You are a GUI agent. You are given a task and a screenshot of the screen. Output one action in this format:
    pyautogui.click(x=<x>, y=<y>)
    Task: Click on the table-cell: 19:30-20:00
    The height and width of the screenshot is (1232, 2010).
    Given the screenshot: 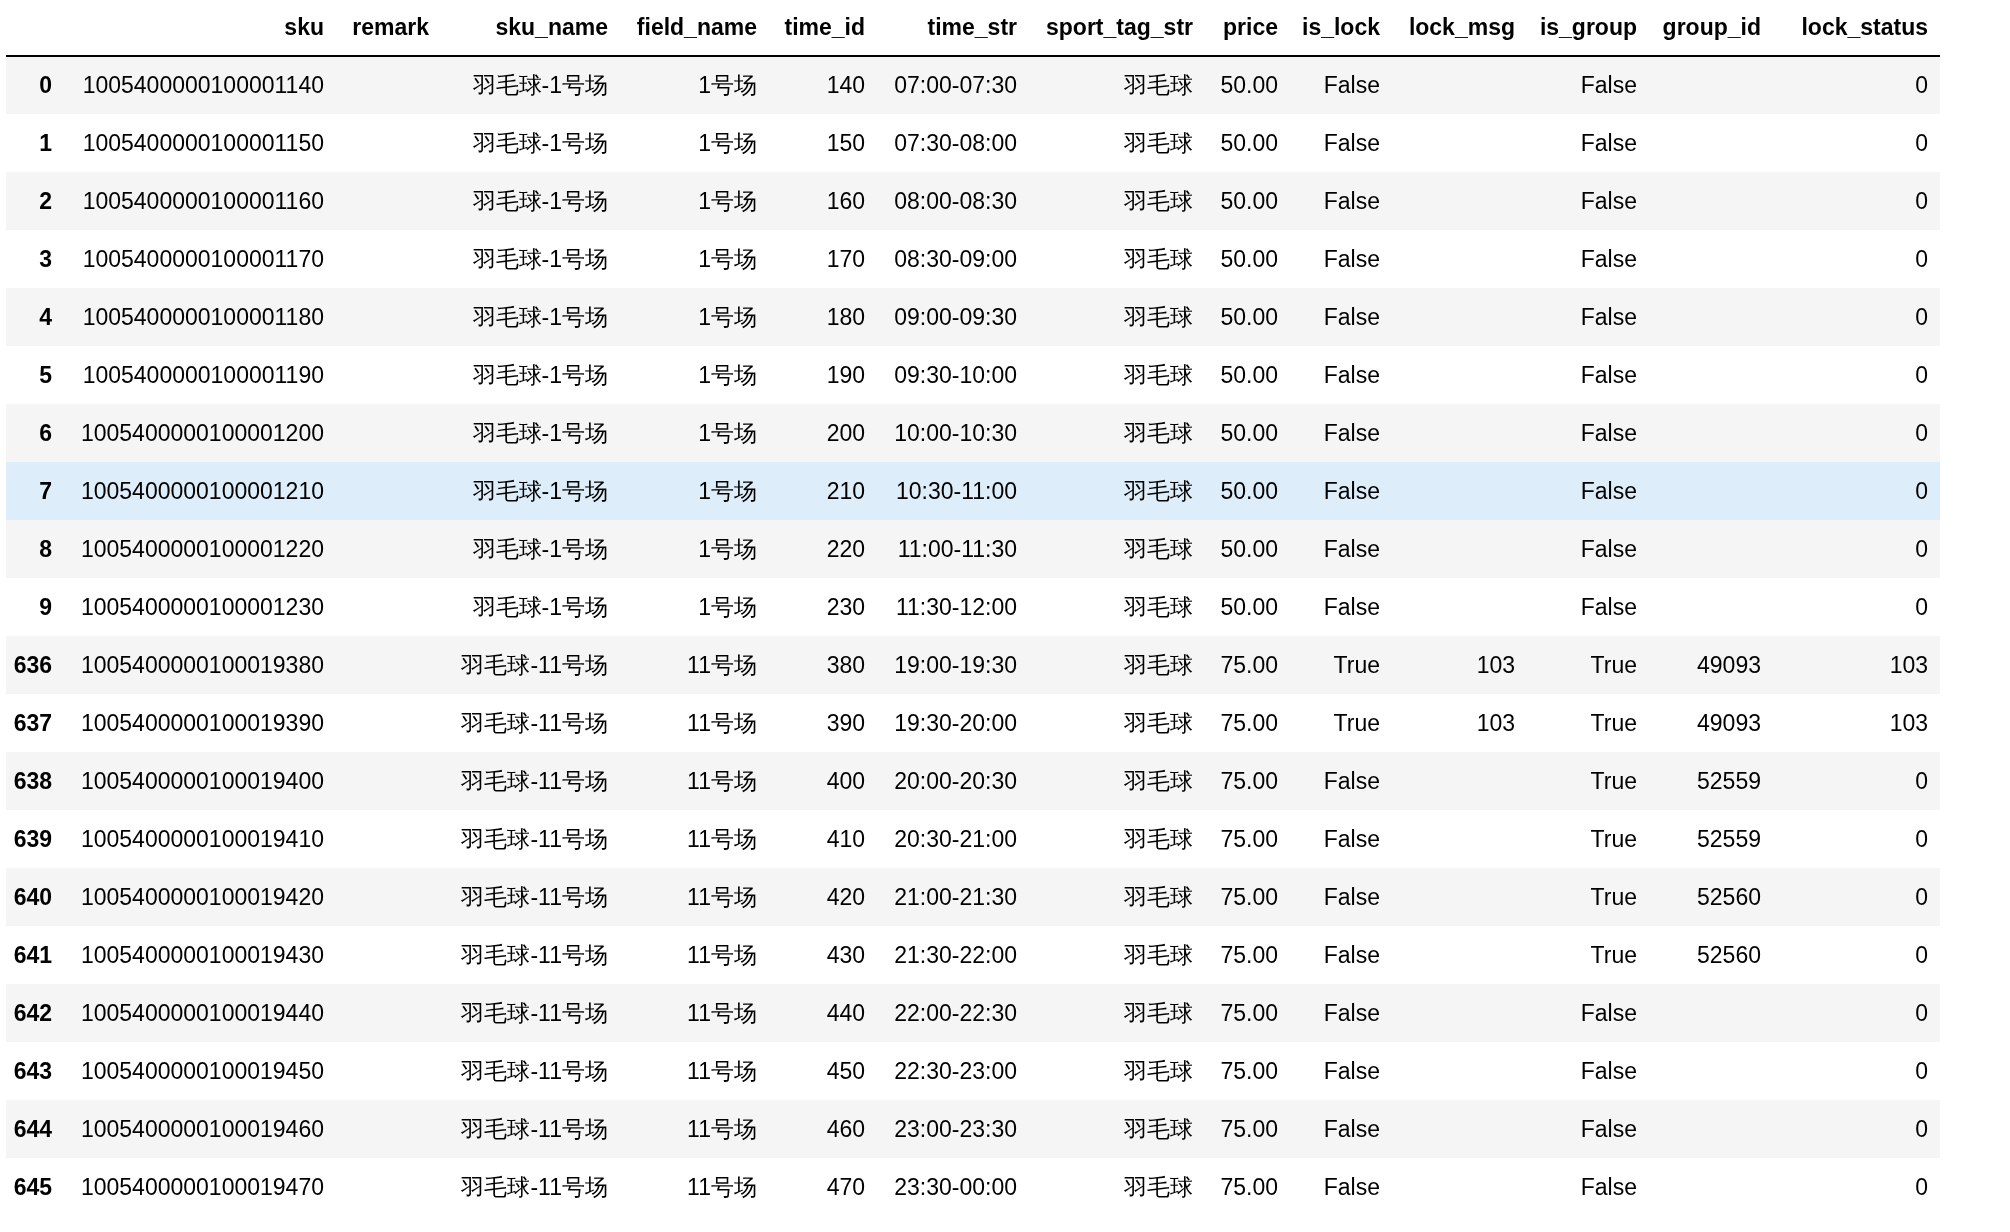 What is the action you would take?
    pyautogui.click(x=955, y=722)
    